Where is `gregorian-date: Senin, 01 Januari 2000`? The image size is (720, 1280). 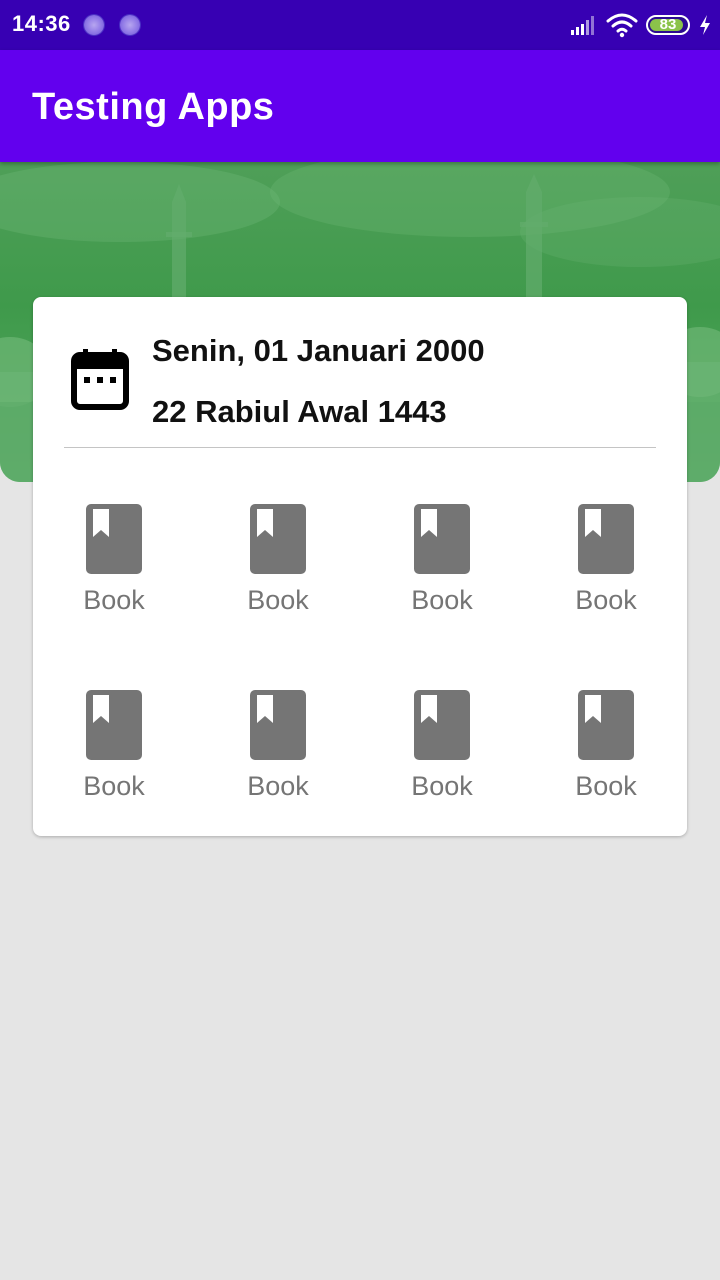 gregorian-date: Senin, 01 Januari 2000 is located at coordinates (318, 350).